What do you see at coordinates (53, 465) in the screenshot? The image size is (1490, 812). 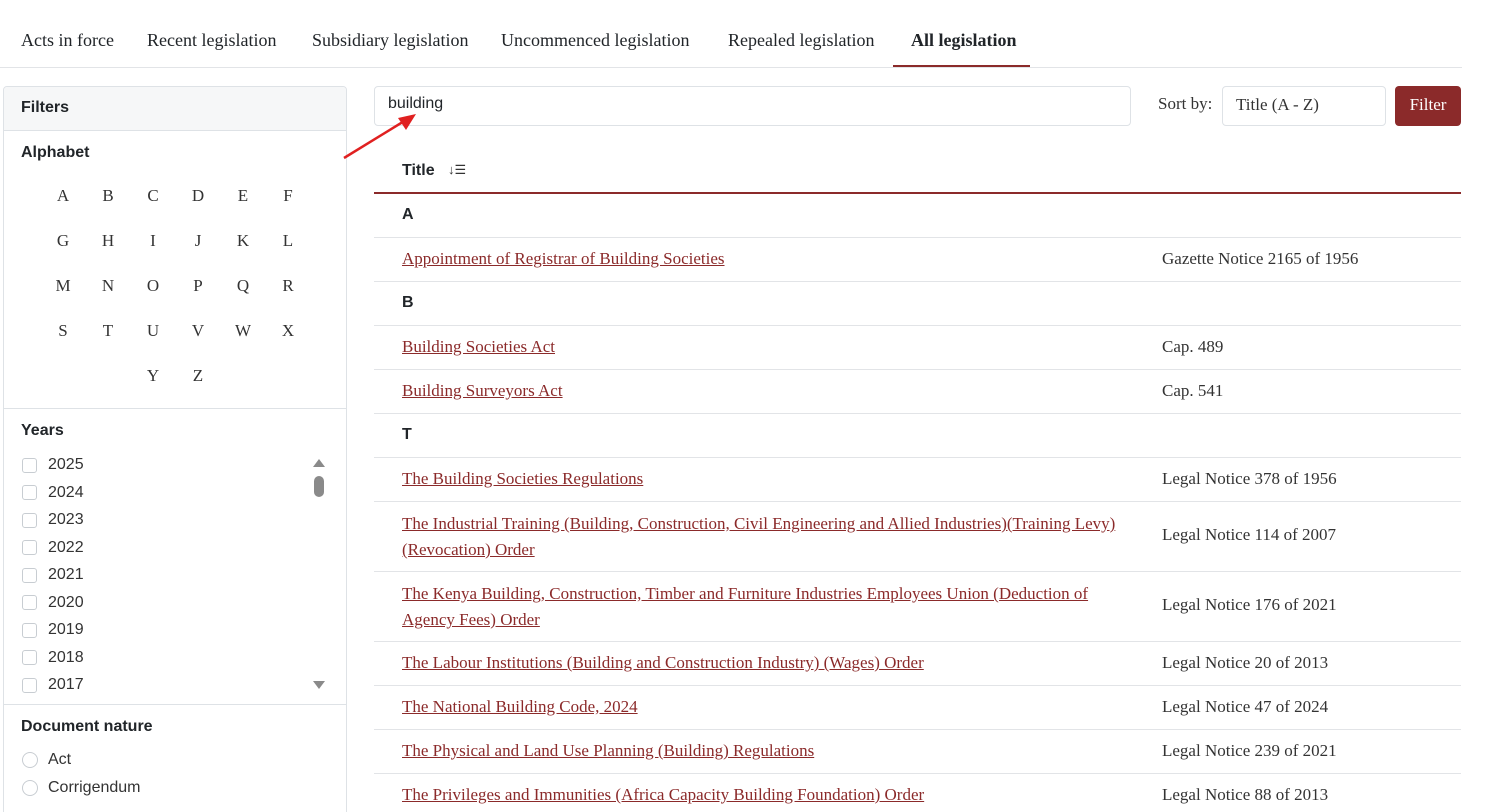 I see `year-option: 2025` at bounding box center [53, 465].